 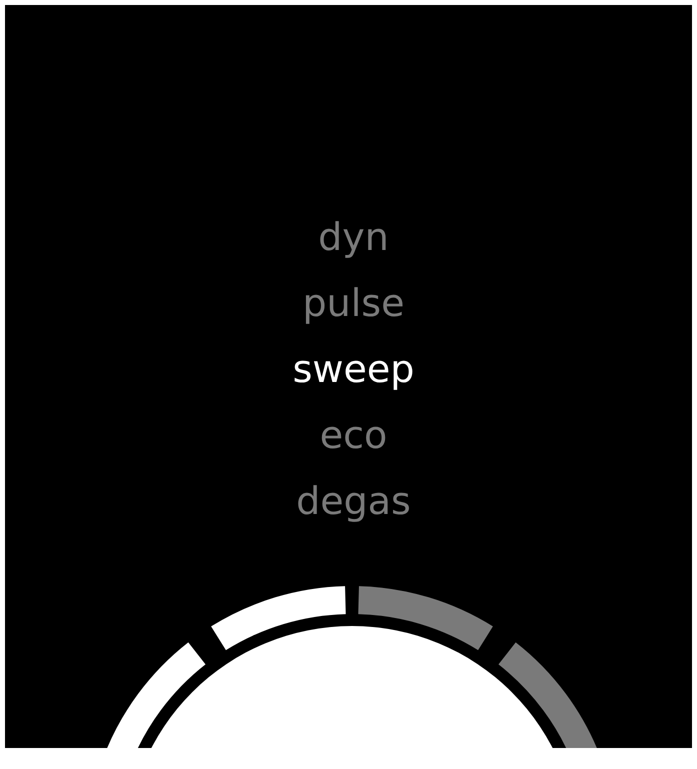 I want to click on mode-option: degas, so click(x=348, y=501).